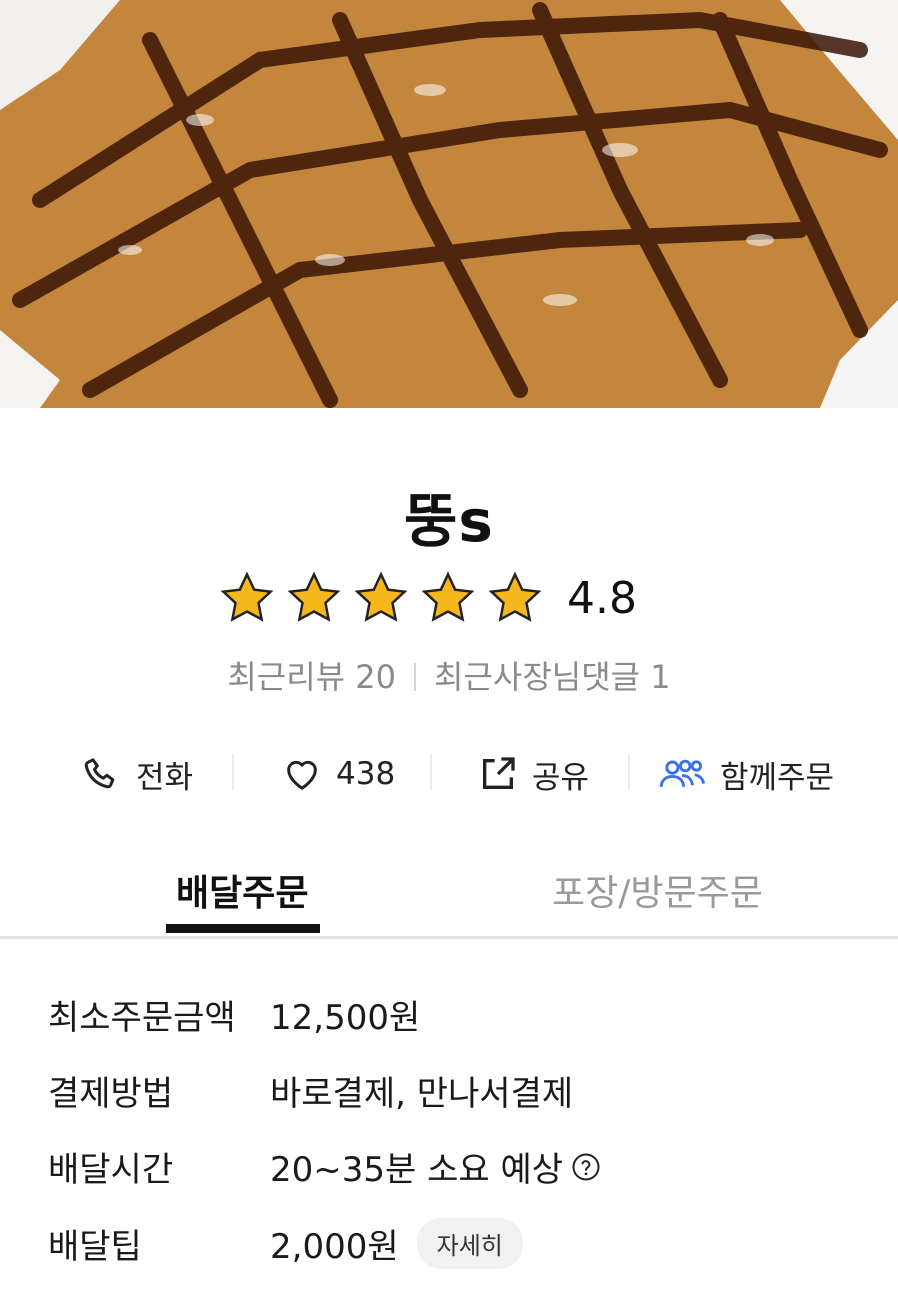 This screenshot has height=1303, width=898. What do you see at coordinates (586, 1167) in the screenshot?
I see `question-icon` at bounding box center [586, 1167].